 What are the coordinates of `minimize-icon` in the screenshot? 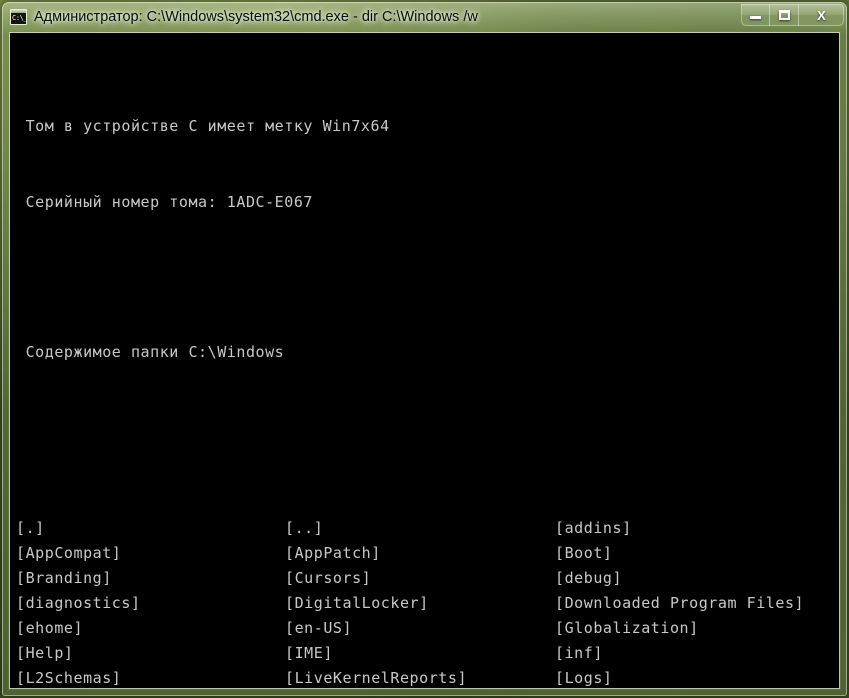 It's located at (755, 15).